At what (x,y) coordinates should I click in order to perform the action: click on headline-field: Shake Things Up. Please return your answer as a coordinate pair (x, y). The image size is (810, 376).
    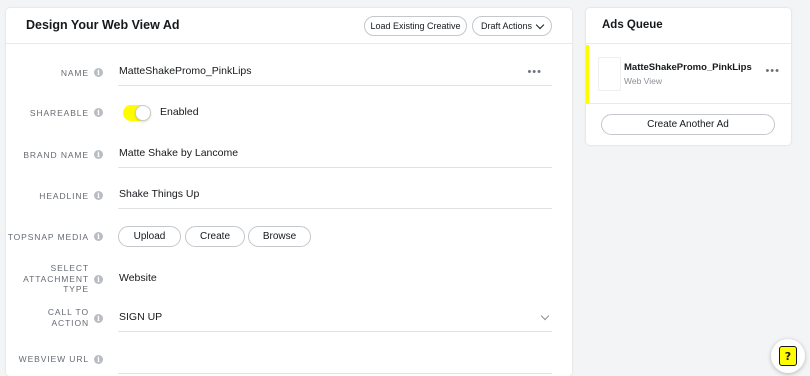
    Looking at the image, I should click on (335, 196).